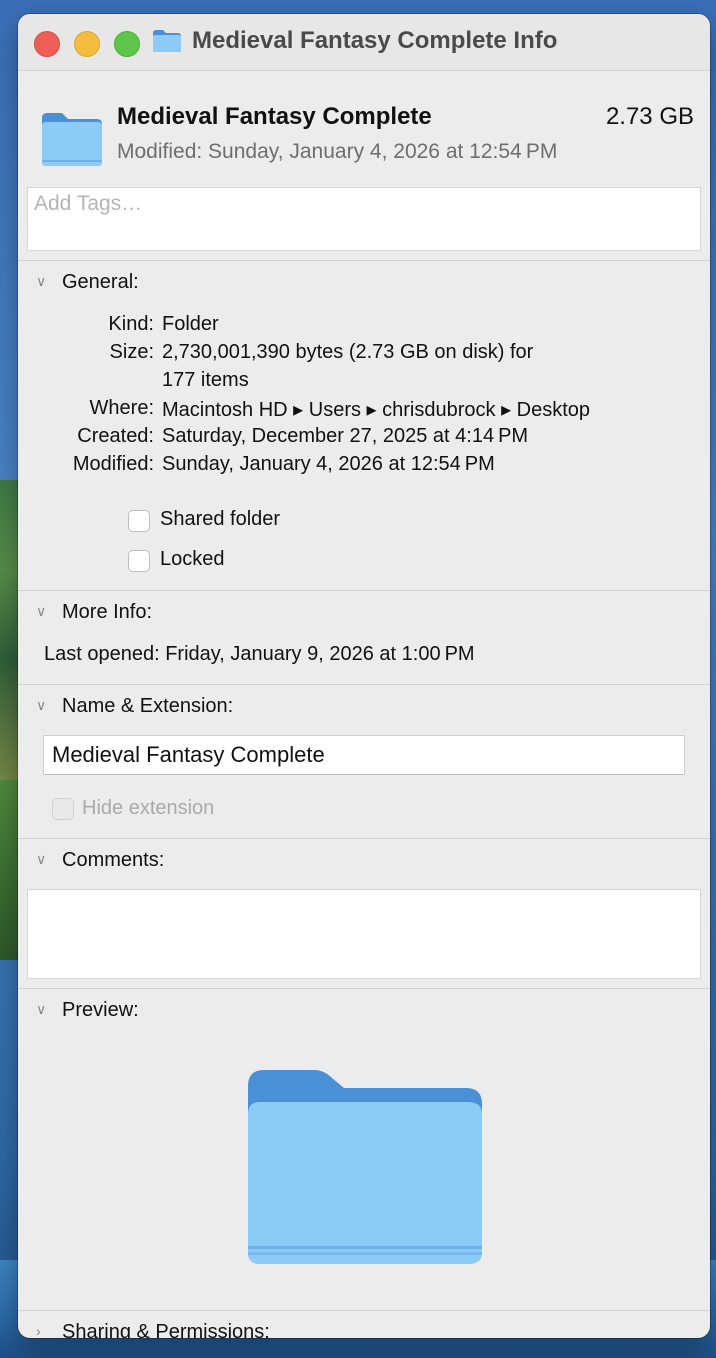 The image size is (716, 1358). I want to click on shared-folder-checkbox, so click(139, 521).